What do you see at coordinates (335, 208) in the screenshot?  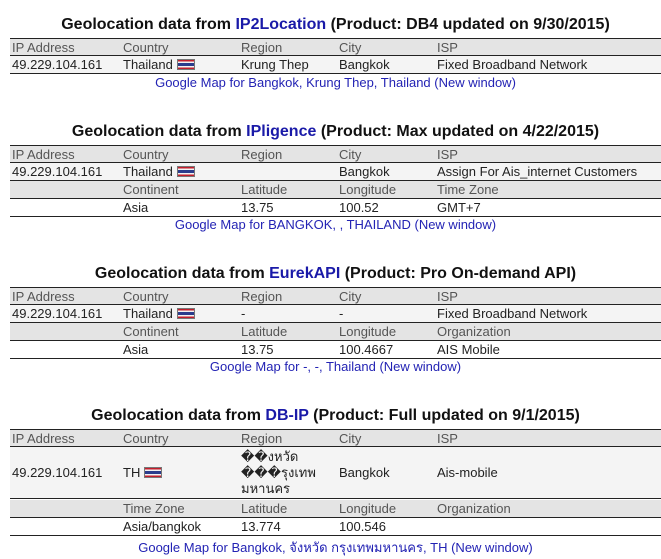 I see `secondary-data-row: Asia 13.75 100.52 GMT+7` at bounding box center [335, 208].